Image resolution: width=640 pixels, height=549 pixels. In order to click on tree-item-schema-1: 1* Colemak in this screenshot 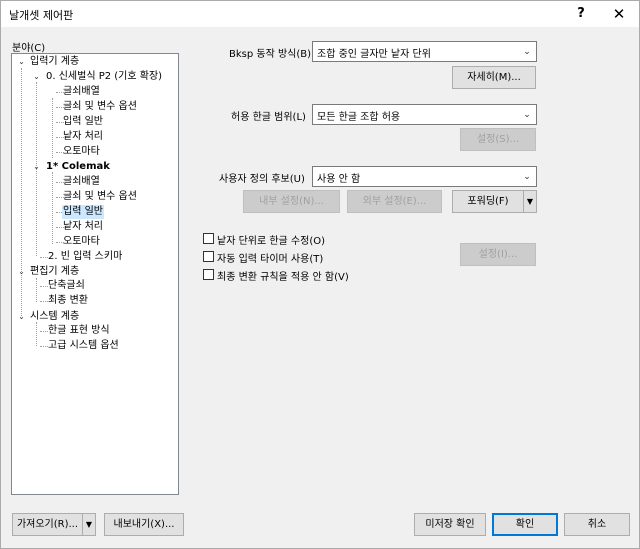, I will do `click(78, 167)`.